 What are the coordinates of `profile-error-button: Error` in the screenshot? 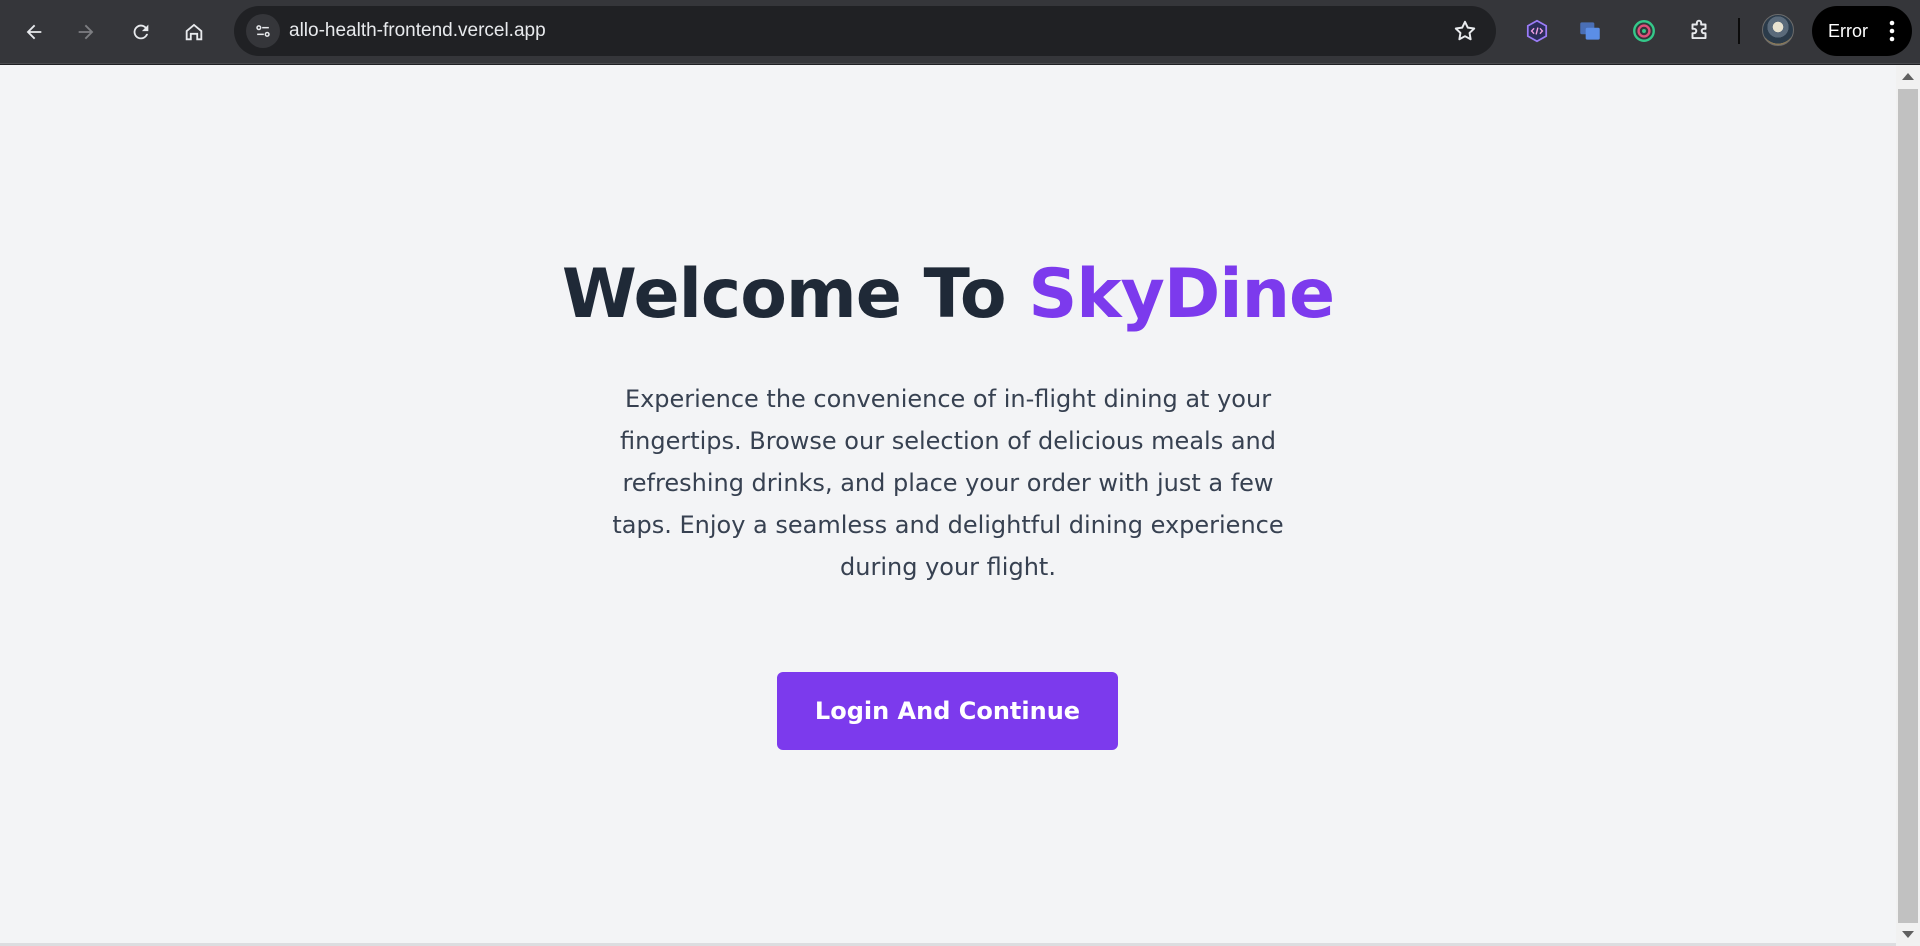 It's located at (1862, 31).